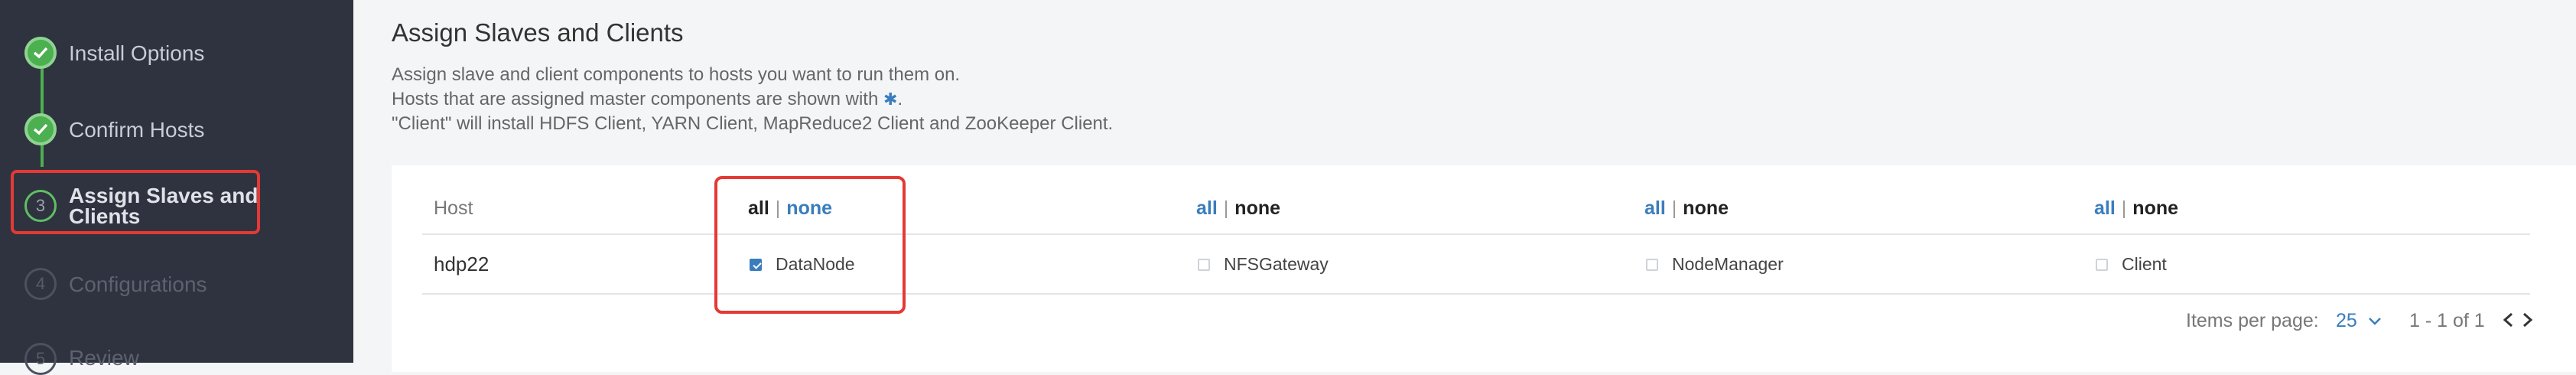 This screenshot has width=2576, height=375. What do you see at coordinates (1728, 264) in the screenshot?
I see `component-label: NodeManager` at bounding box center [1728, 264].